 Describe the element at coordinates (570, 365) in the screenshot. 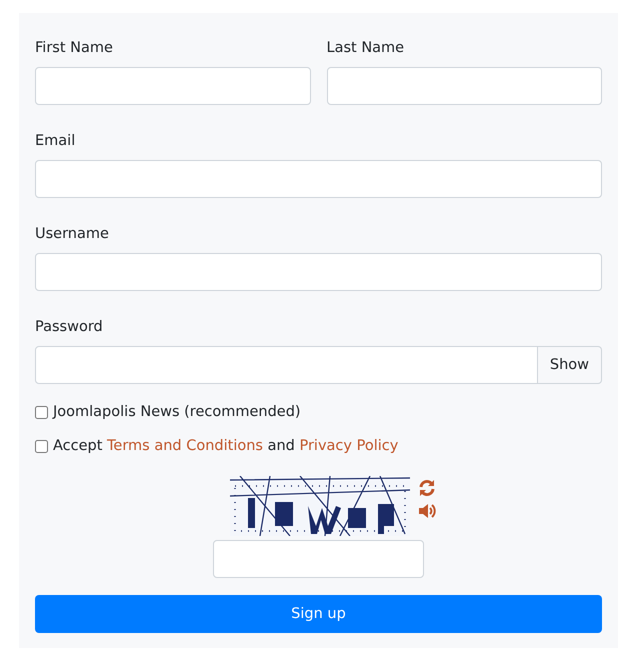

I see `show-password-button: Show` at that location.